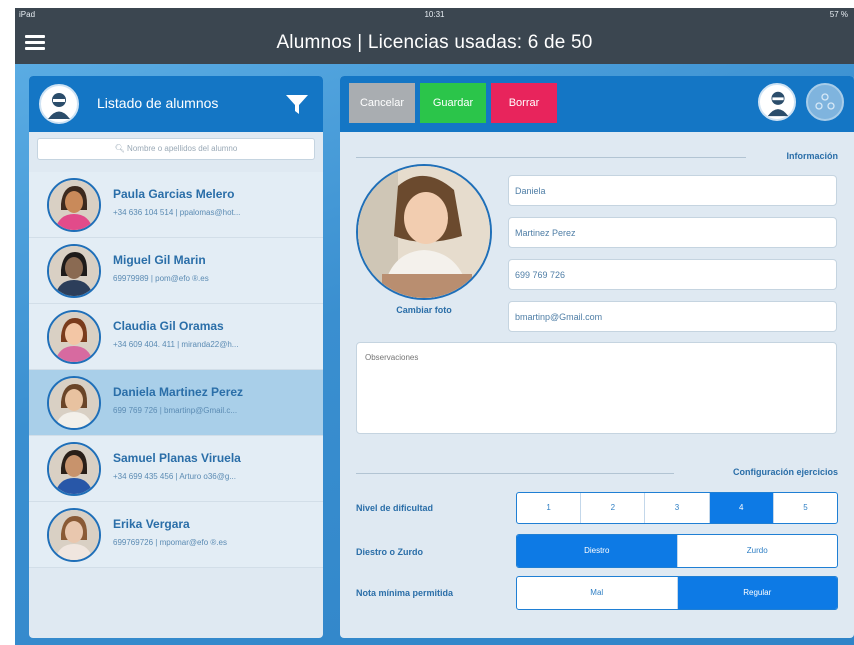  What do you see at coordinates (596, 388) in the screenshot?
I see `notes-field` at bounding box center [596, 388].